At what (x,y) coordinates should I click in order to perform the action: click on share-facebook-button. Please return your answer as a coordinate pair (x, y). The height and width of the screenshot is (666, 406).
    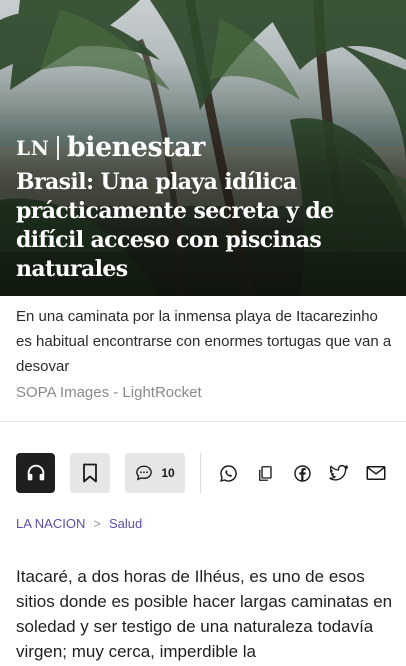
    Looking at the image, I should click on (302, 473).